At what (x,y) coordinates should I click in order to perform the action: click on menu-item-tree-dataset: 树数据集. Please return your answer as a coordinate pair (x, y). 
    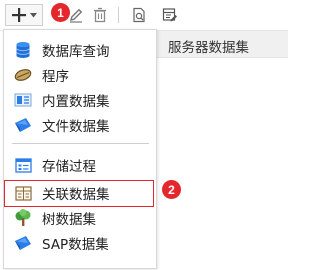
    Looking at the image, I should click on (80, 218).